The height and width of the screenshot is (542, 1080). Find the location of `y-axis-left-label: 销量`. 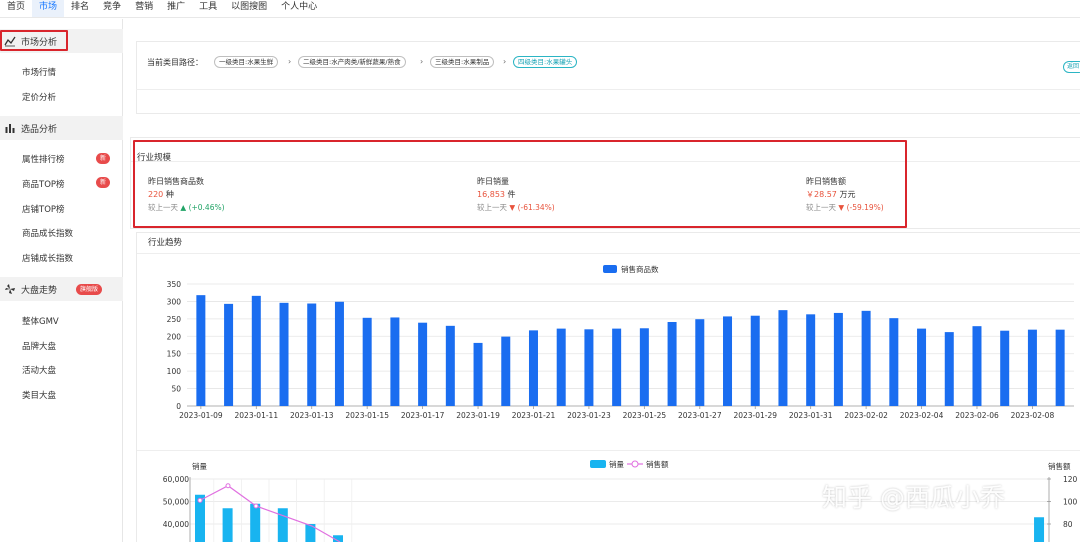

y-axis-left-label: 销量 is located at coordinates (199, 466).